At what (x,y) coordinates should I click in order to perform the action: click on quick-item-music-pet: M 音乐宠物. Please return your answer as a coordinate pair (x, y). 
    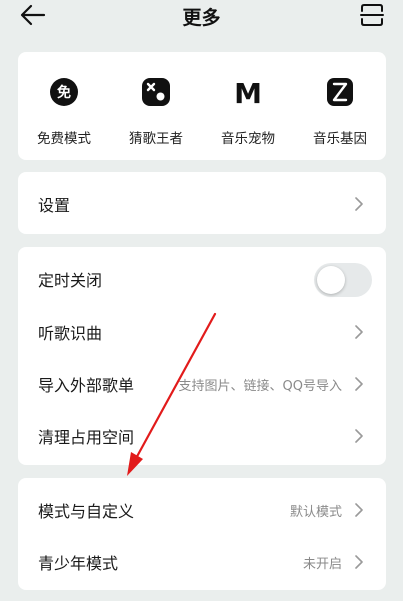
    Looking at the image, I should click on (248, 106).